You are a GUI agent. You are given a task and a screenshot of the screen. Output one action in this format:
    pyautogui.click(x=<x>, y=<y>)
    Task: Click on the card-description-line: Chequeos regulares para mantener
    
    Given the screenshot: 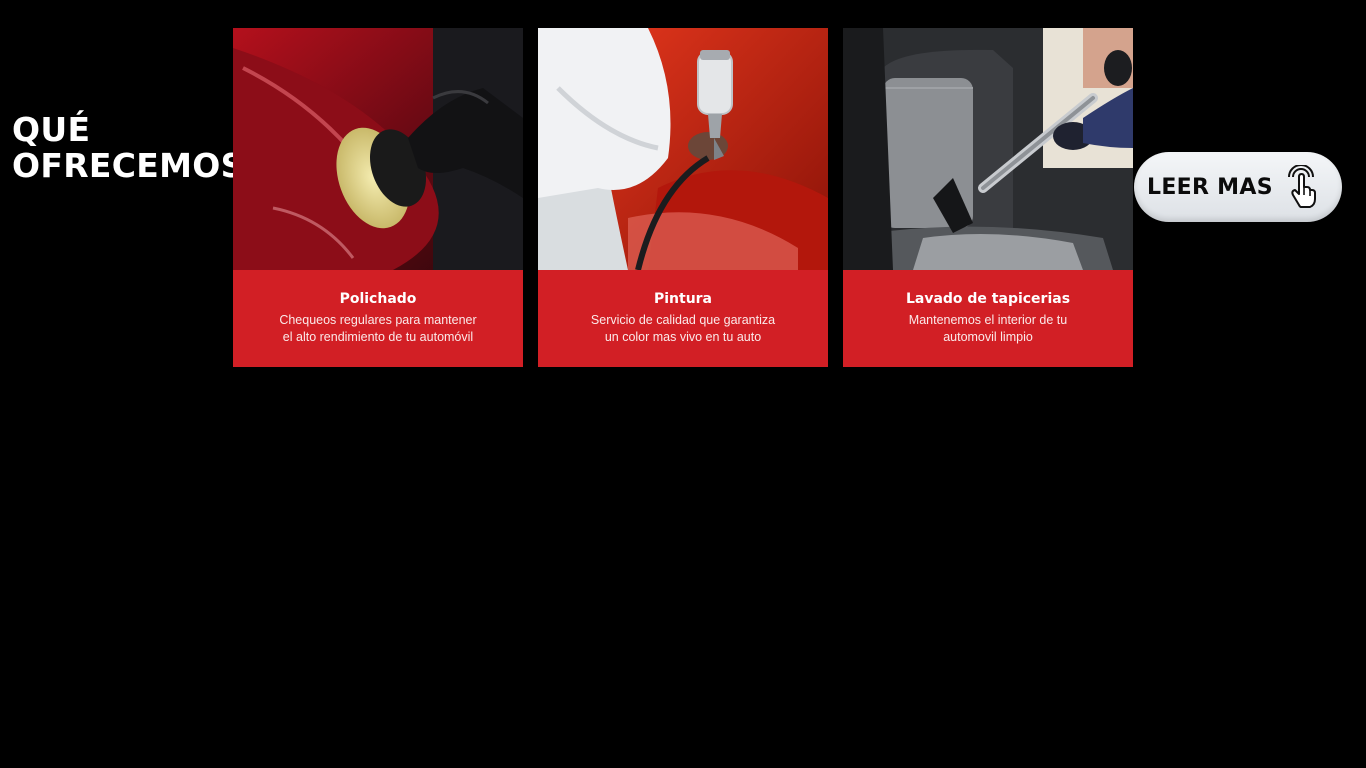 What is the action you would take?
    pyautogui.click(x=378, y=320)
    